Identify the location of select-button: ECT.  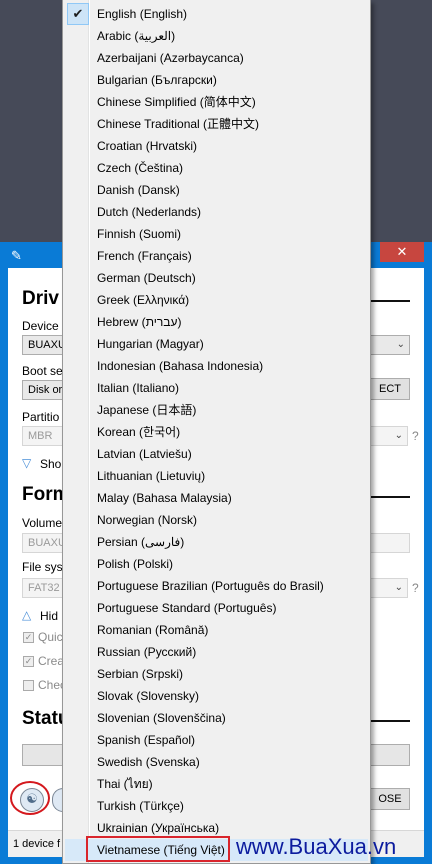
(390, 389).